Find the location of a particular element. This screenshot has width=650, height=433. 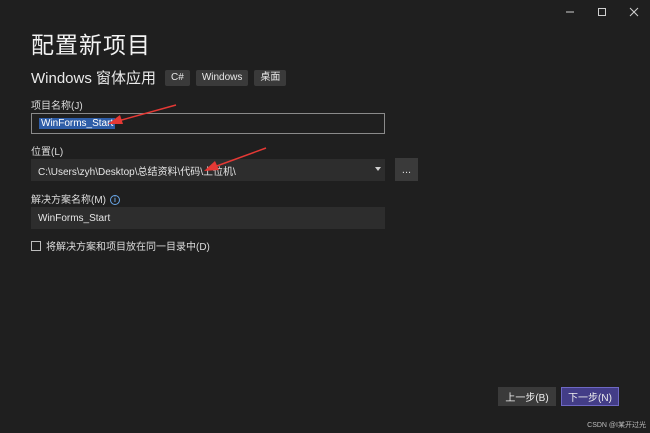

solution-name-label: 解决方案名称(M) is located at coordinates (68, 200).